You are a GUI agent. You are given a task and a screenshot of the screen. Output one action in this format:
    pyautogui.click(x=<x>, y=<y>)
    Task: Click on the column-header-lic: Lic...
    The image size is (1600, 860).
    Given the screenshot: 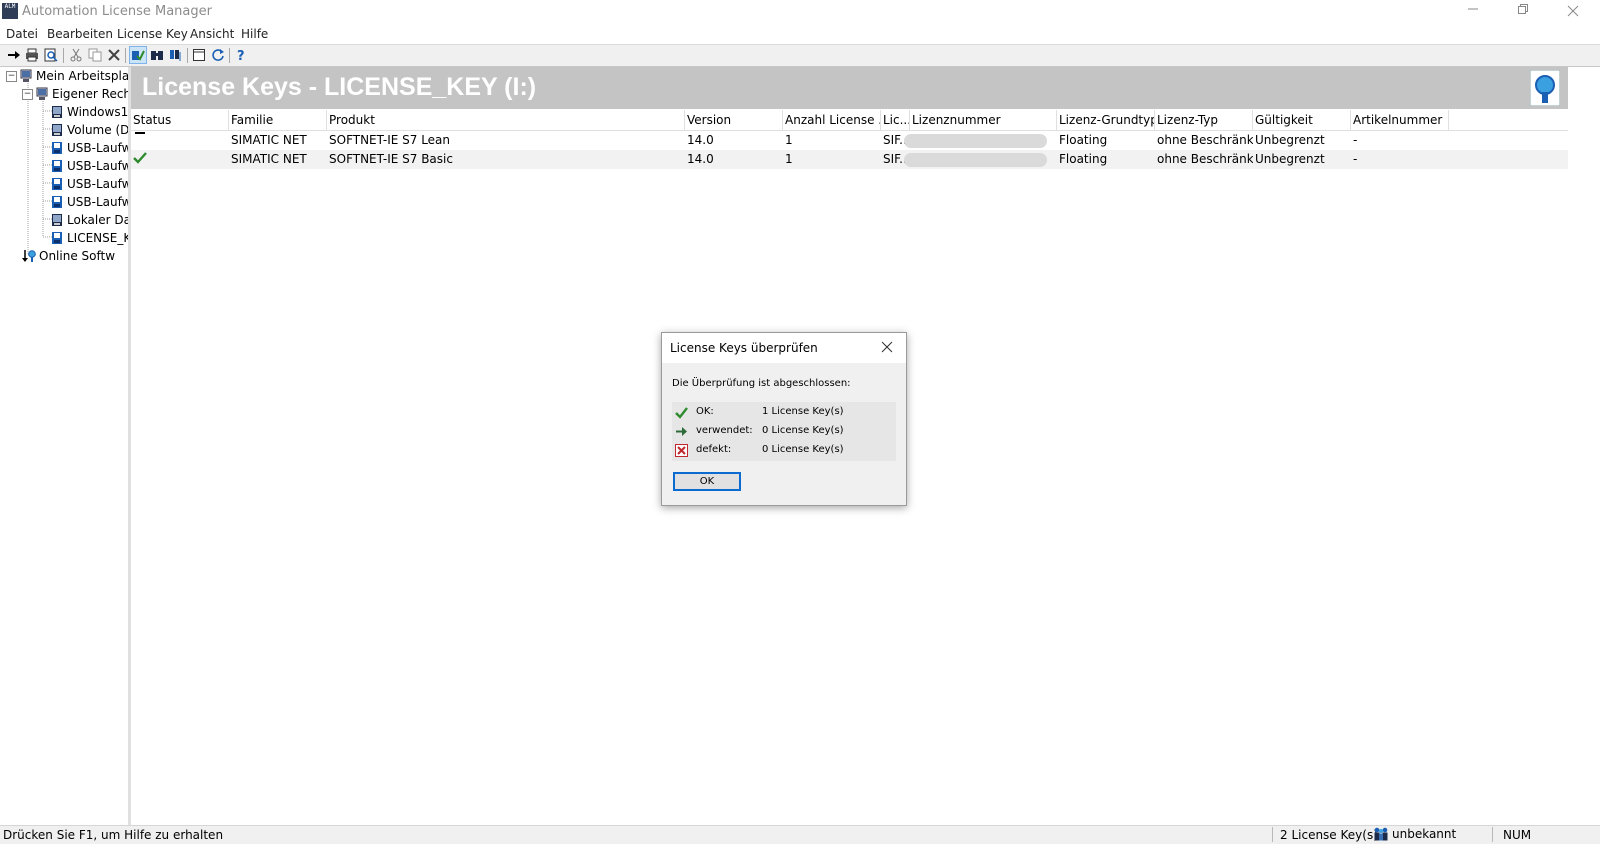 What is the action you would take?
    pyautogui.click(x=895, y=120)
    